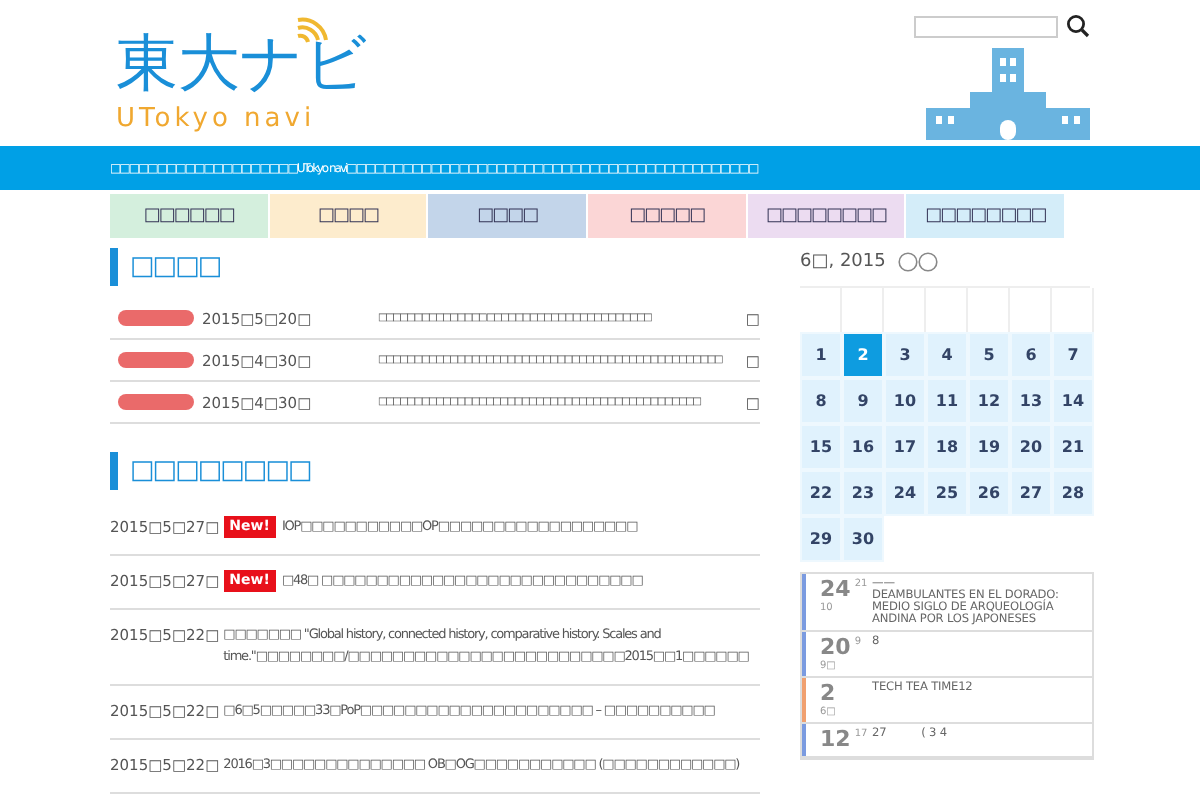  Describe the element at coordinates (905, 401) in the screenshot. I see `calendar-day: 10` at that location.